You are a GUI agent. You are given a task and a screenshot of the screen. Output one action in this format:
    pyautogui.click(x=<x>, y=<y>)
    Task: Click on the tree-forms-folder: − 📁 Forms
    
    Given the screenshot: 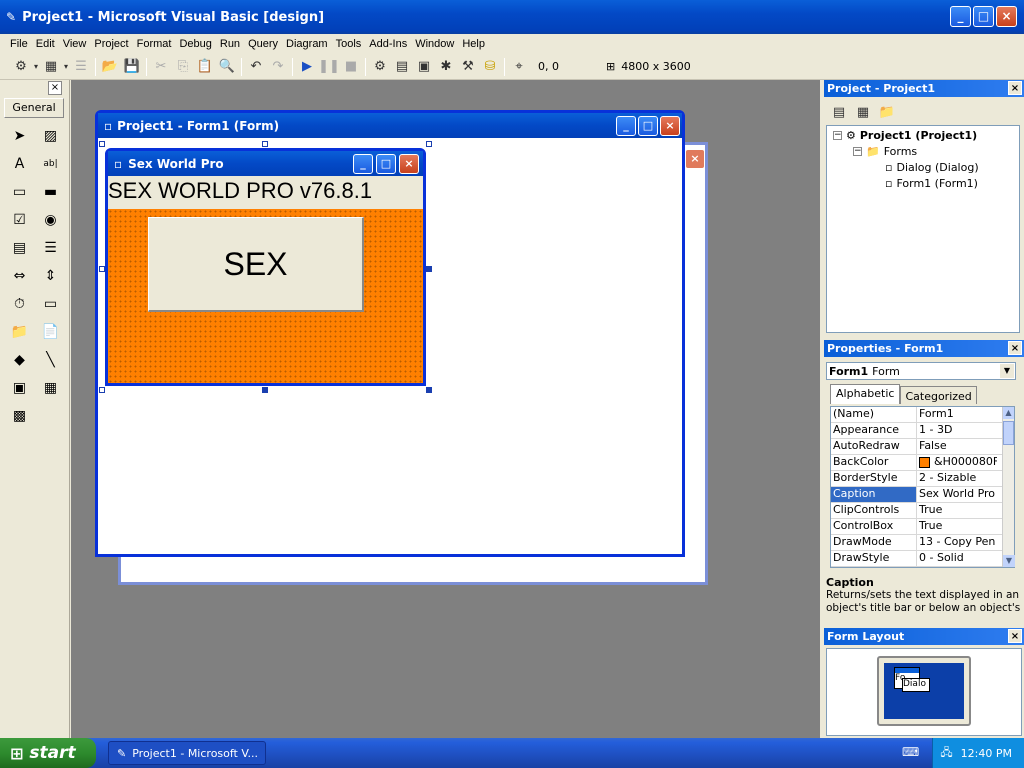 What is the action you would take?
    pyautogui.click(x=885, y=151)
    